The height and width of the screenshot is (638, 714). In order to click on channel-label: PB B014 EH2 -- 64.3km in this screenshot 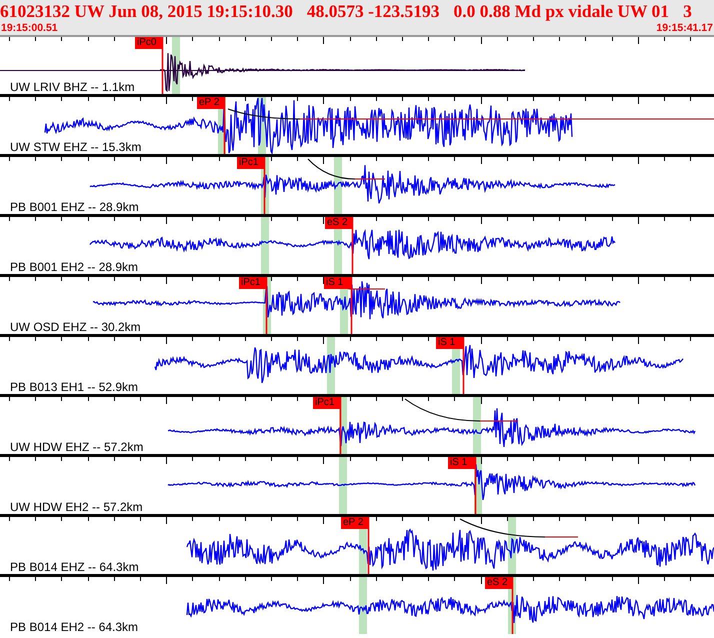, I will do `click(74, 627)`.